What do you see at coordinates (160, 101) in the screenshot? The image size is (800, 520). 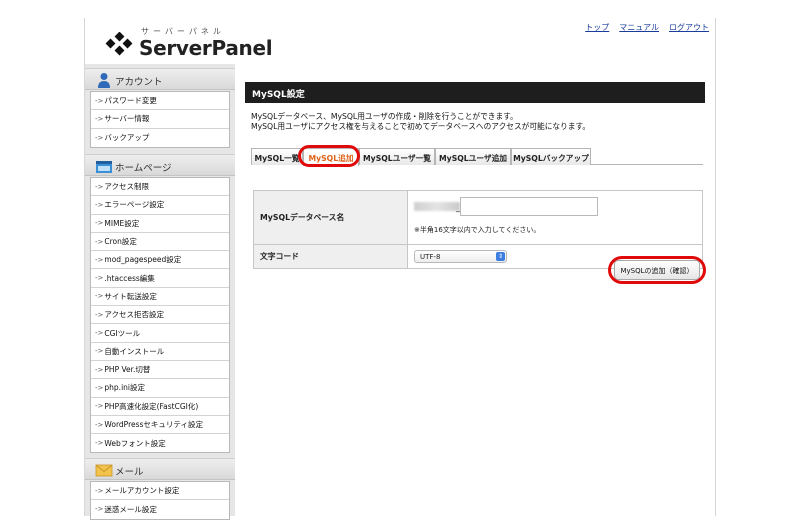 I see `sidebar-item-password: -> パスワード変更` at bounding box center [160, 101].